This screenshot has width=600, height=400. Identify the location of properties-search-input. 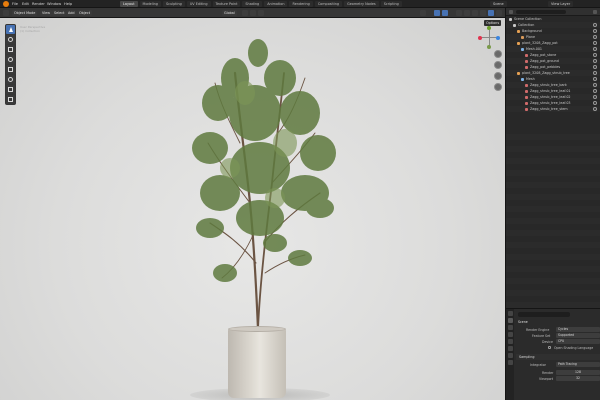
(544, 314).